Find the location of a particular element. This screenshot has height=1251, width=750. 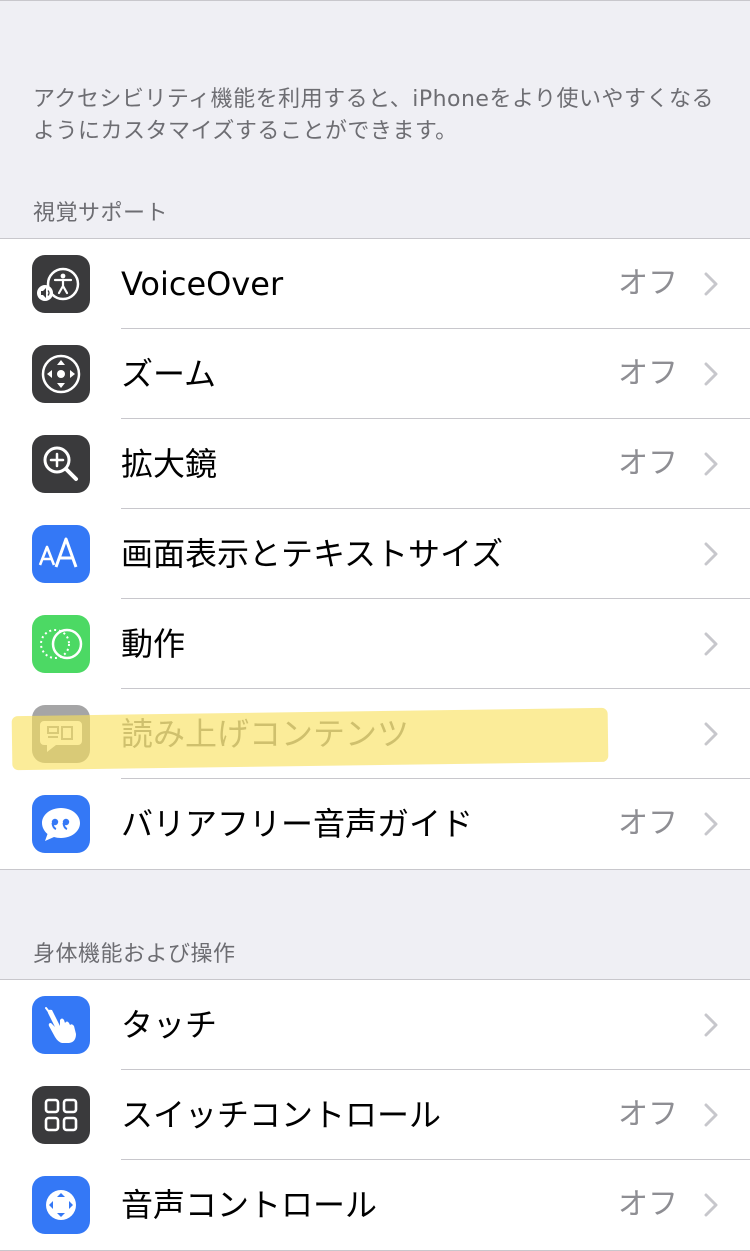

magnifier-icon is located at coordinates (61, 464).